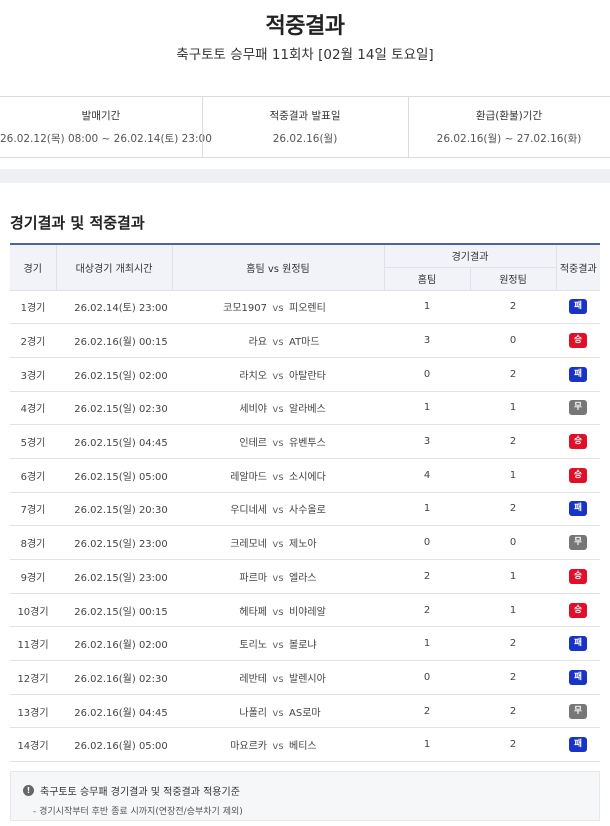  What do you see at coordinates (305, 26) in the screenshot?
I see `page-title: 적중결과` at bounding box center [305, 26].